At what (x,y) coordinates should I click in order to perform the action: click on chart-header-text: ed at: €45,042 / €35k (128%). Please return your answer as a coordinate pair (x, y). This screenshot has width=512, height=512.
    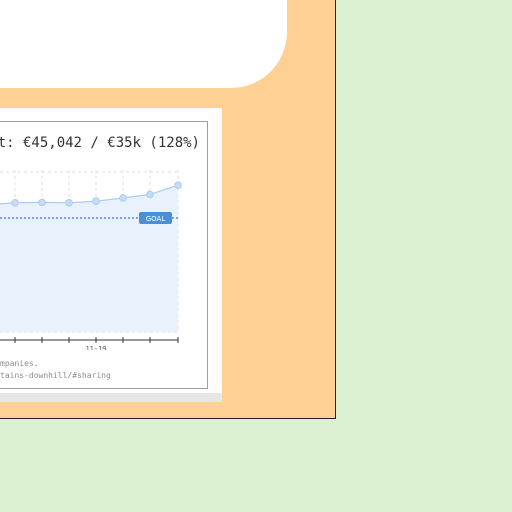
    Looking at the image, I should click on (100, 143).